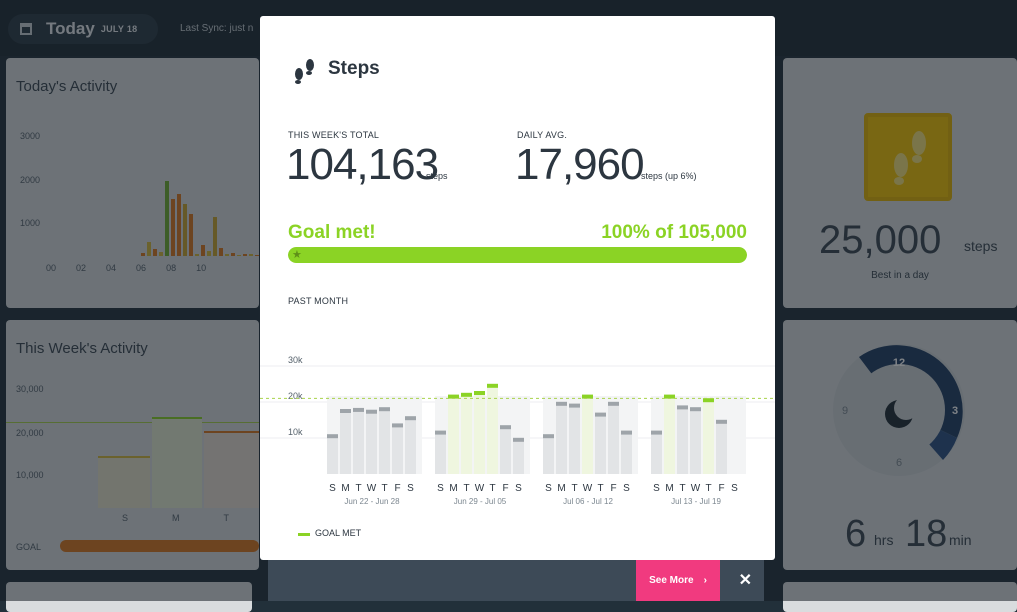  Describe the element at coordinates (669, 176) in the screenshot. I see `daily-avg-unit: steps (up 6%)` at that location.